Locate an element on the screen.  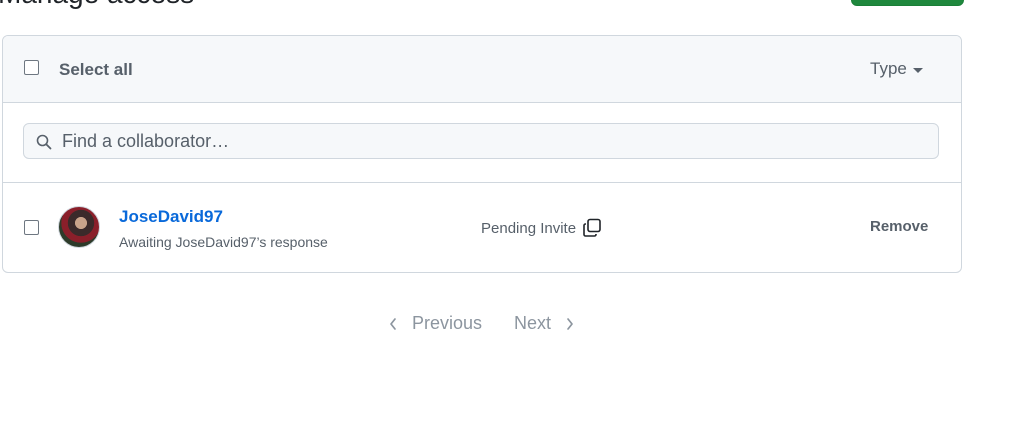
remove-collaborator-button: Remove is located at coordinates (899, 226).